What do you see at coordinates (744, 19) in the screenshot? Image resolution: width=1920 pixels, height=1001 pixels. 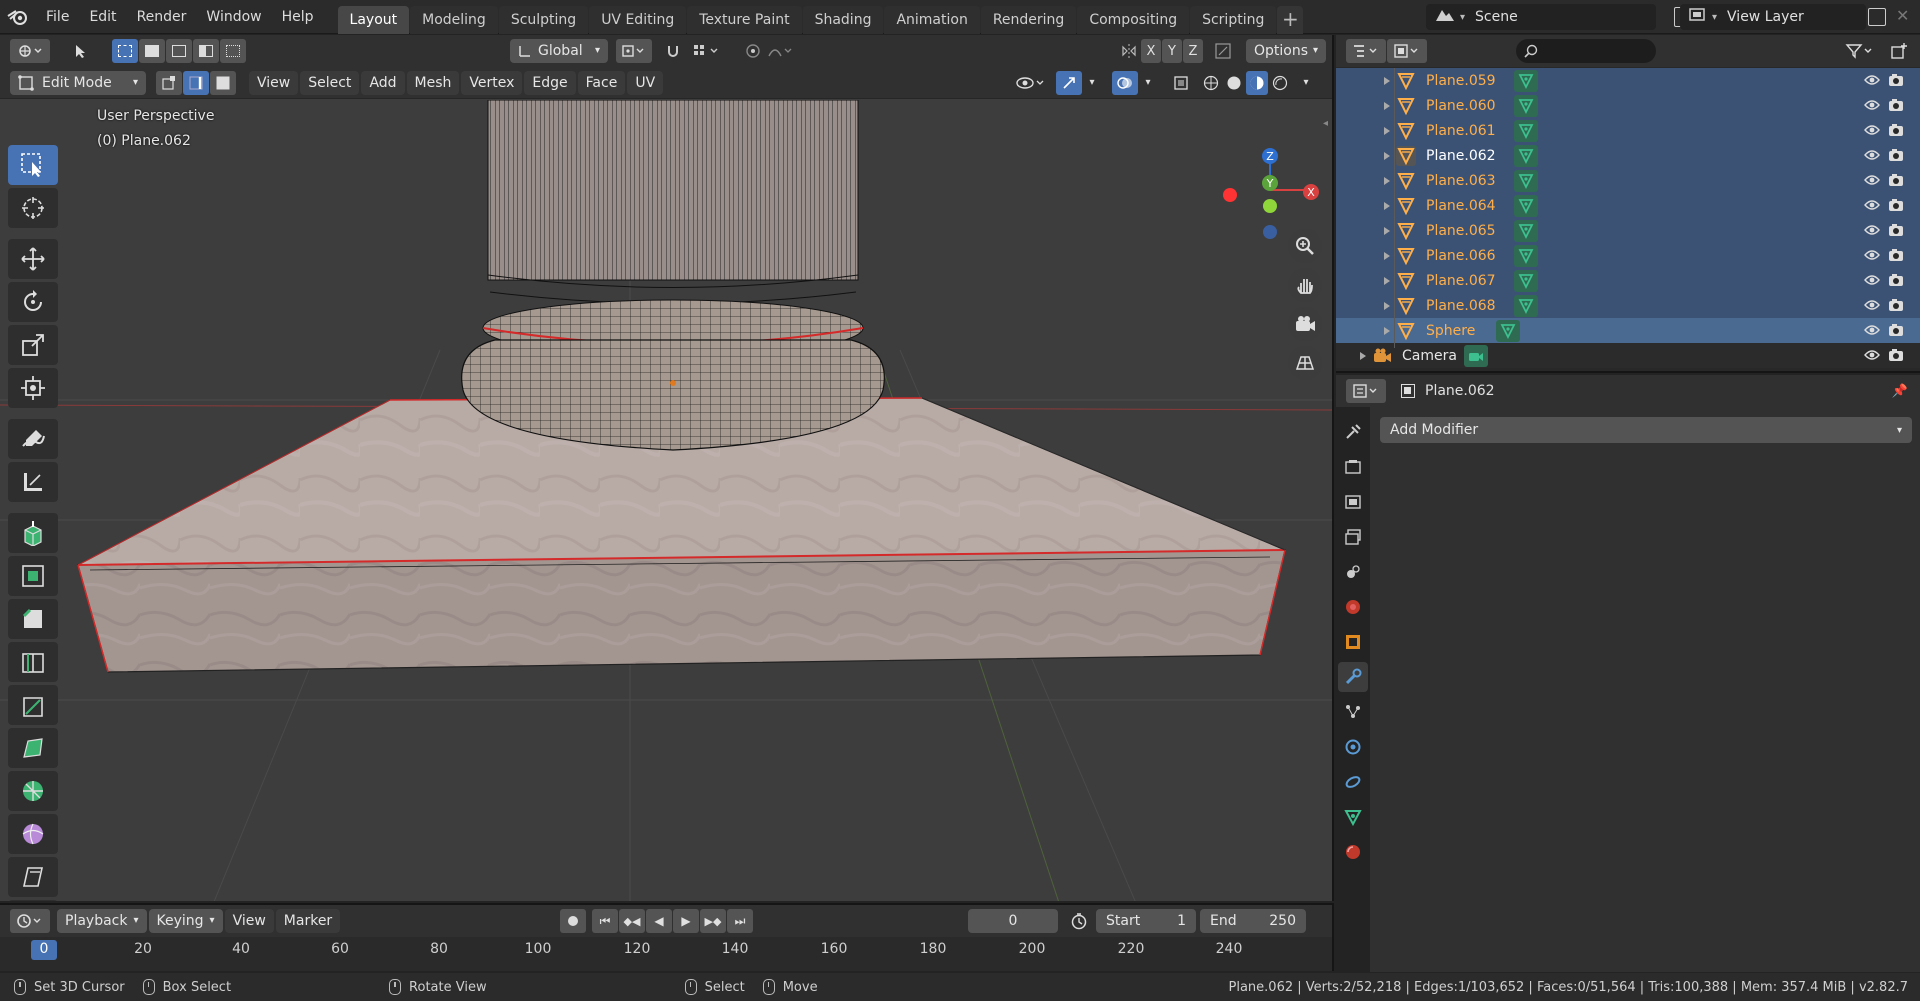 I see `tab-texture-paint: Texture Paint` at bounding box center [744, 19].